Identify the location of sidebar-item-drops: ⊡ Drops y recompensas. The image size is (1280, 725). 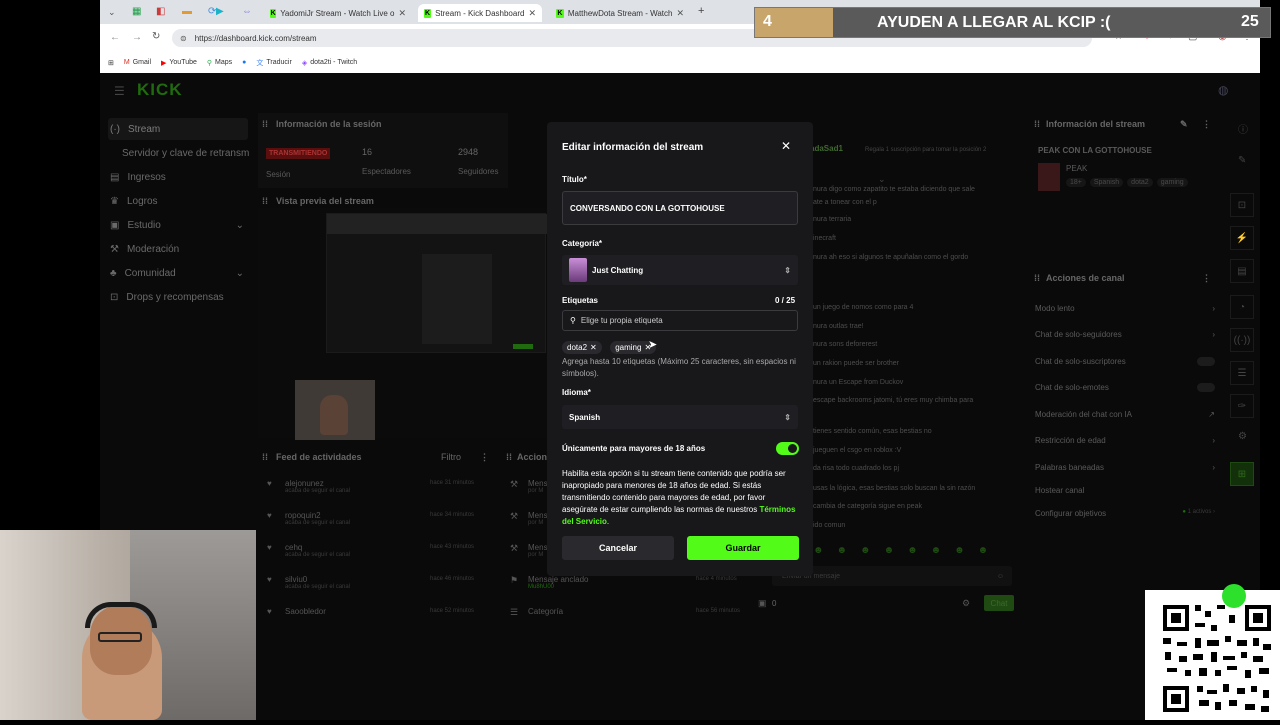
(167, 297).